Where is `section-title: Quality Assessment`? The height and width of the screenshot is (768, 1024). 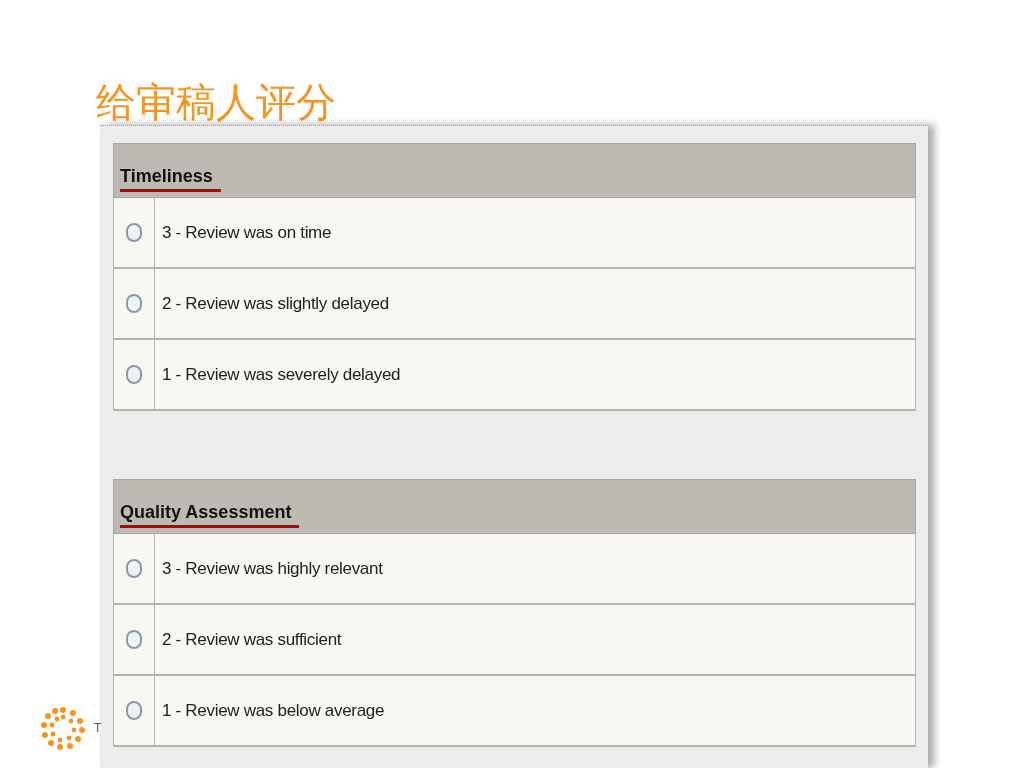
section-title: Quality Assessment is located at coordinates (210, 514).